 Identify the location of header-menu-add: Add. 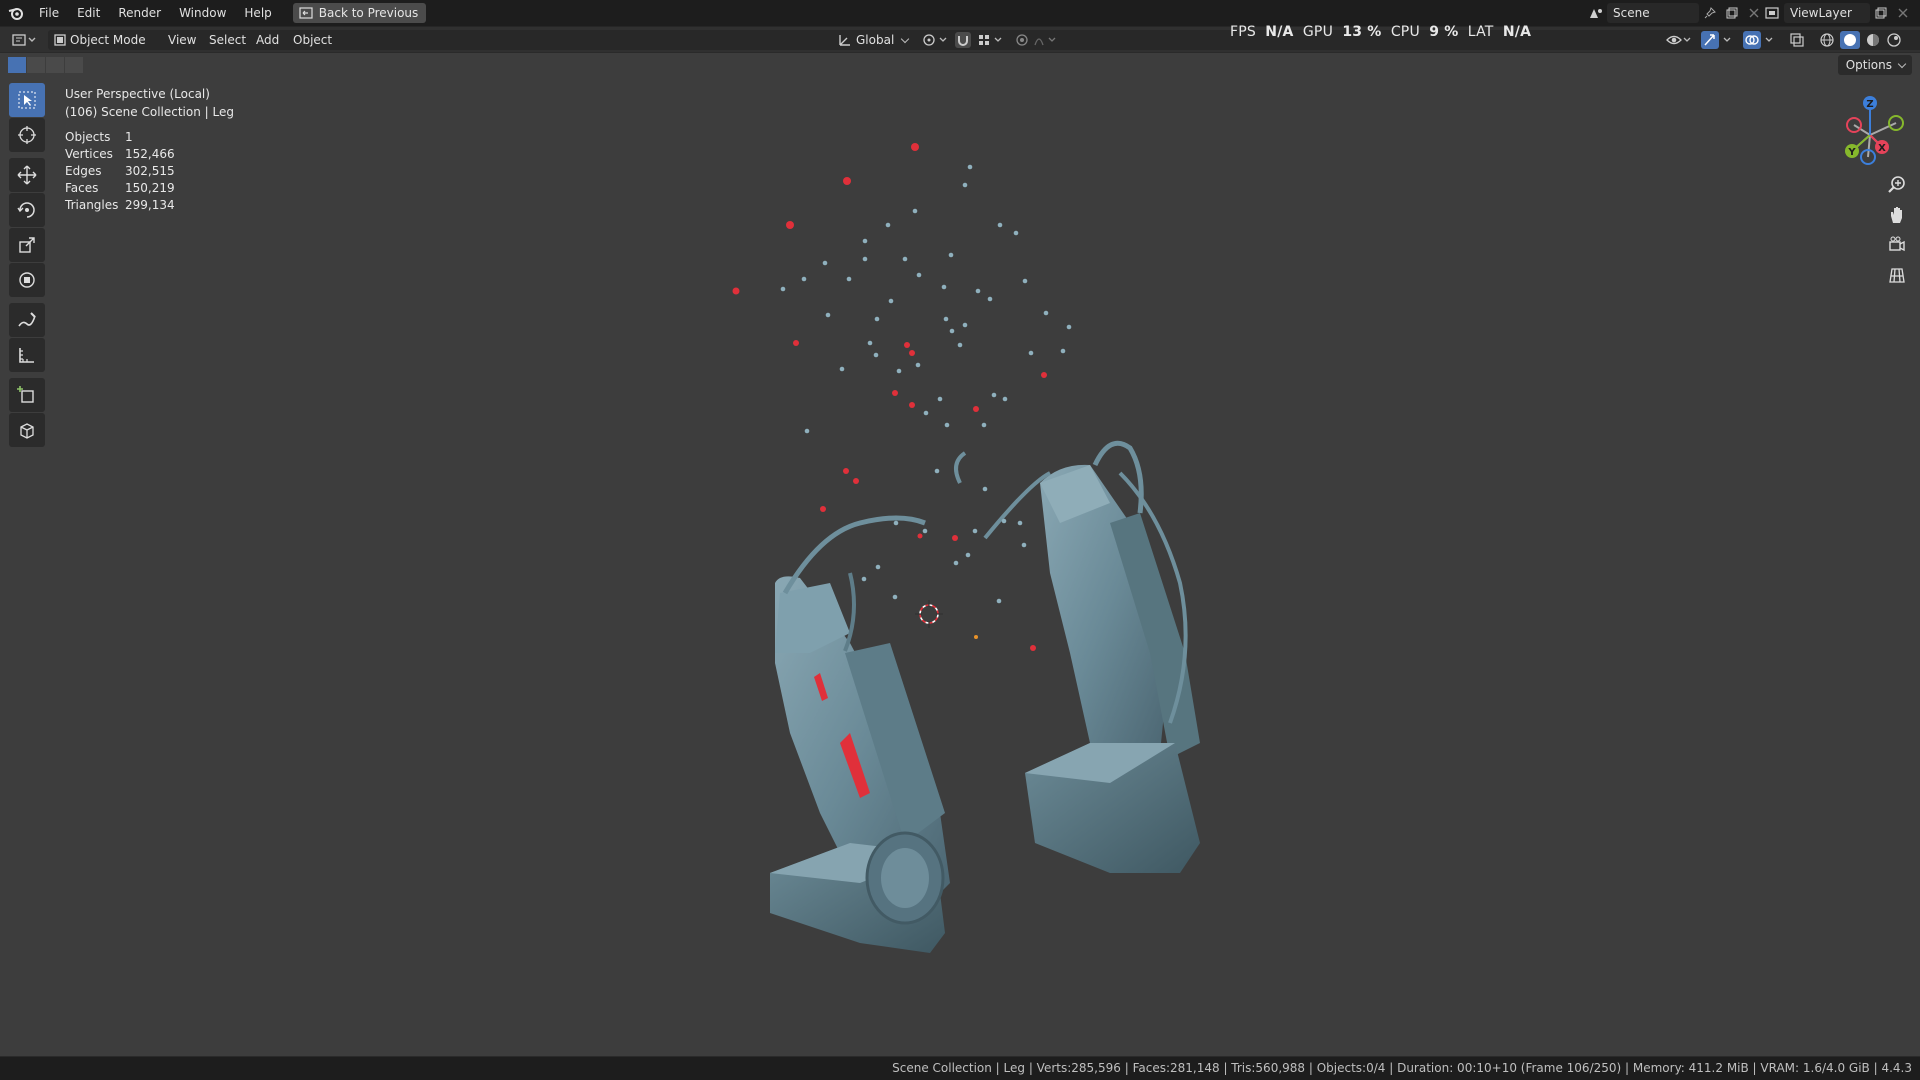
(267, 40).